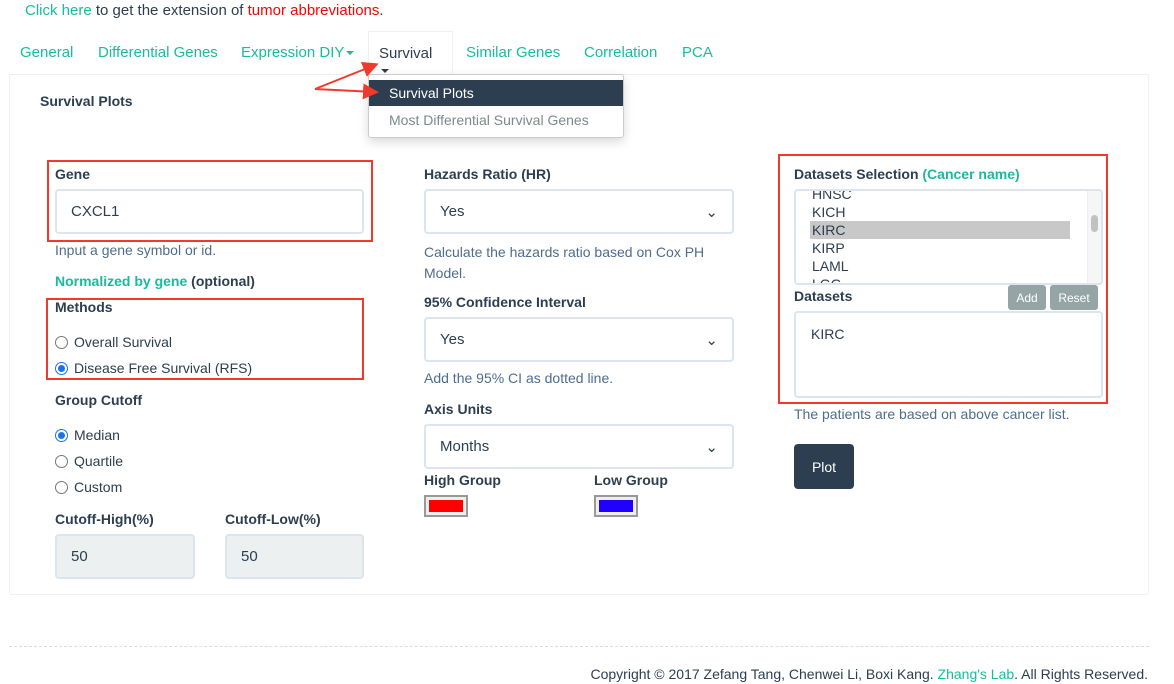 This screenshot has height=684, width=1174. What do you see at coordinates (496, 120) in the screenshot?
I see `menu-item-most-differential-survival-genes: Most Differential Survival Genes` at bounding box center [496, 120].